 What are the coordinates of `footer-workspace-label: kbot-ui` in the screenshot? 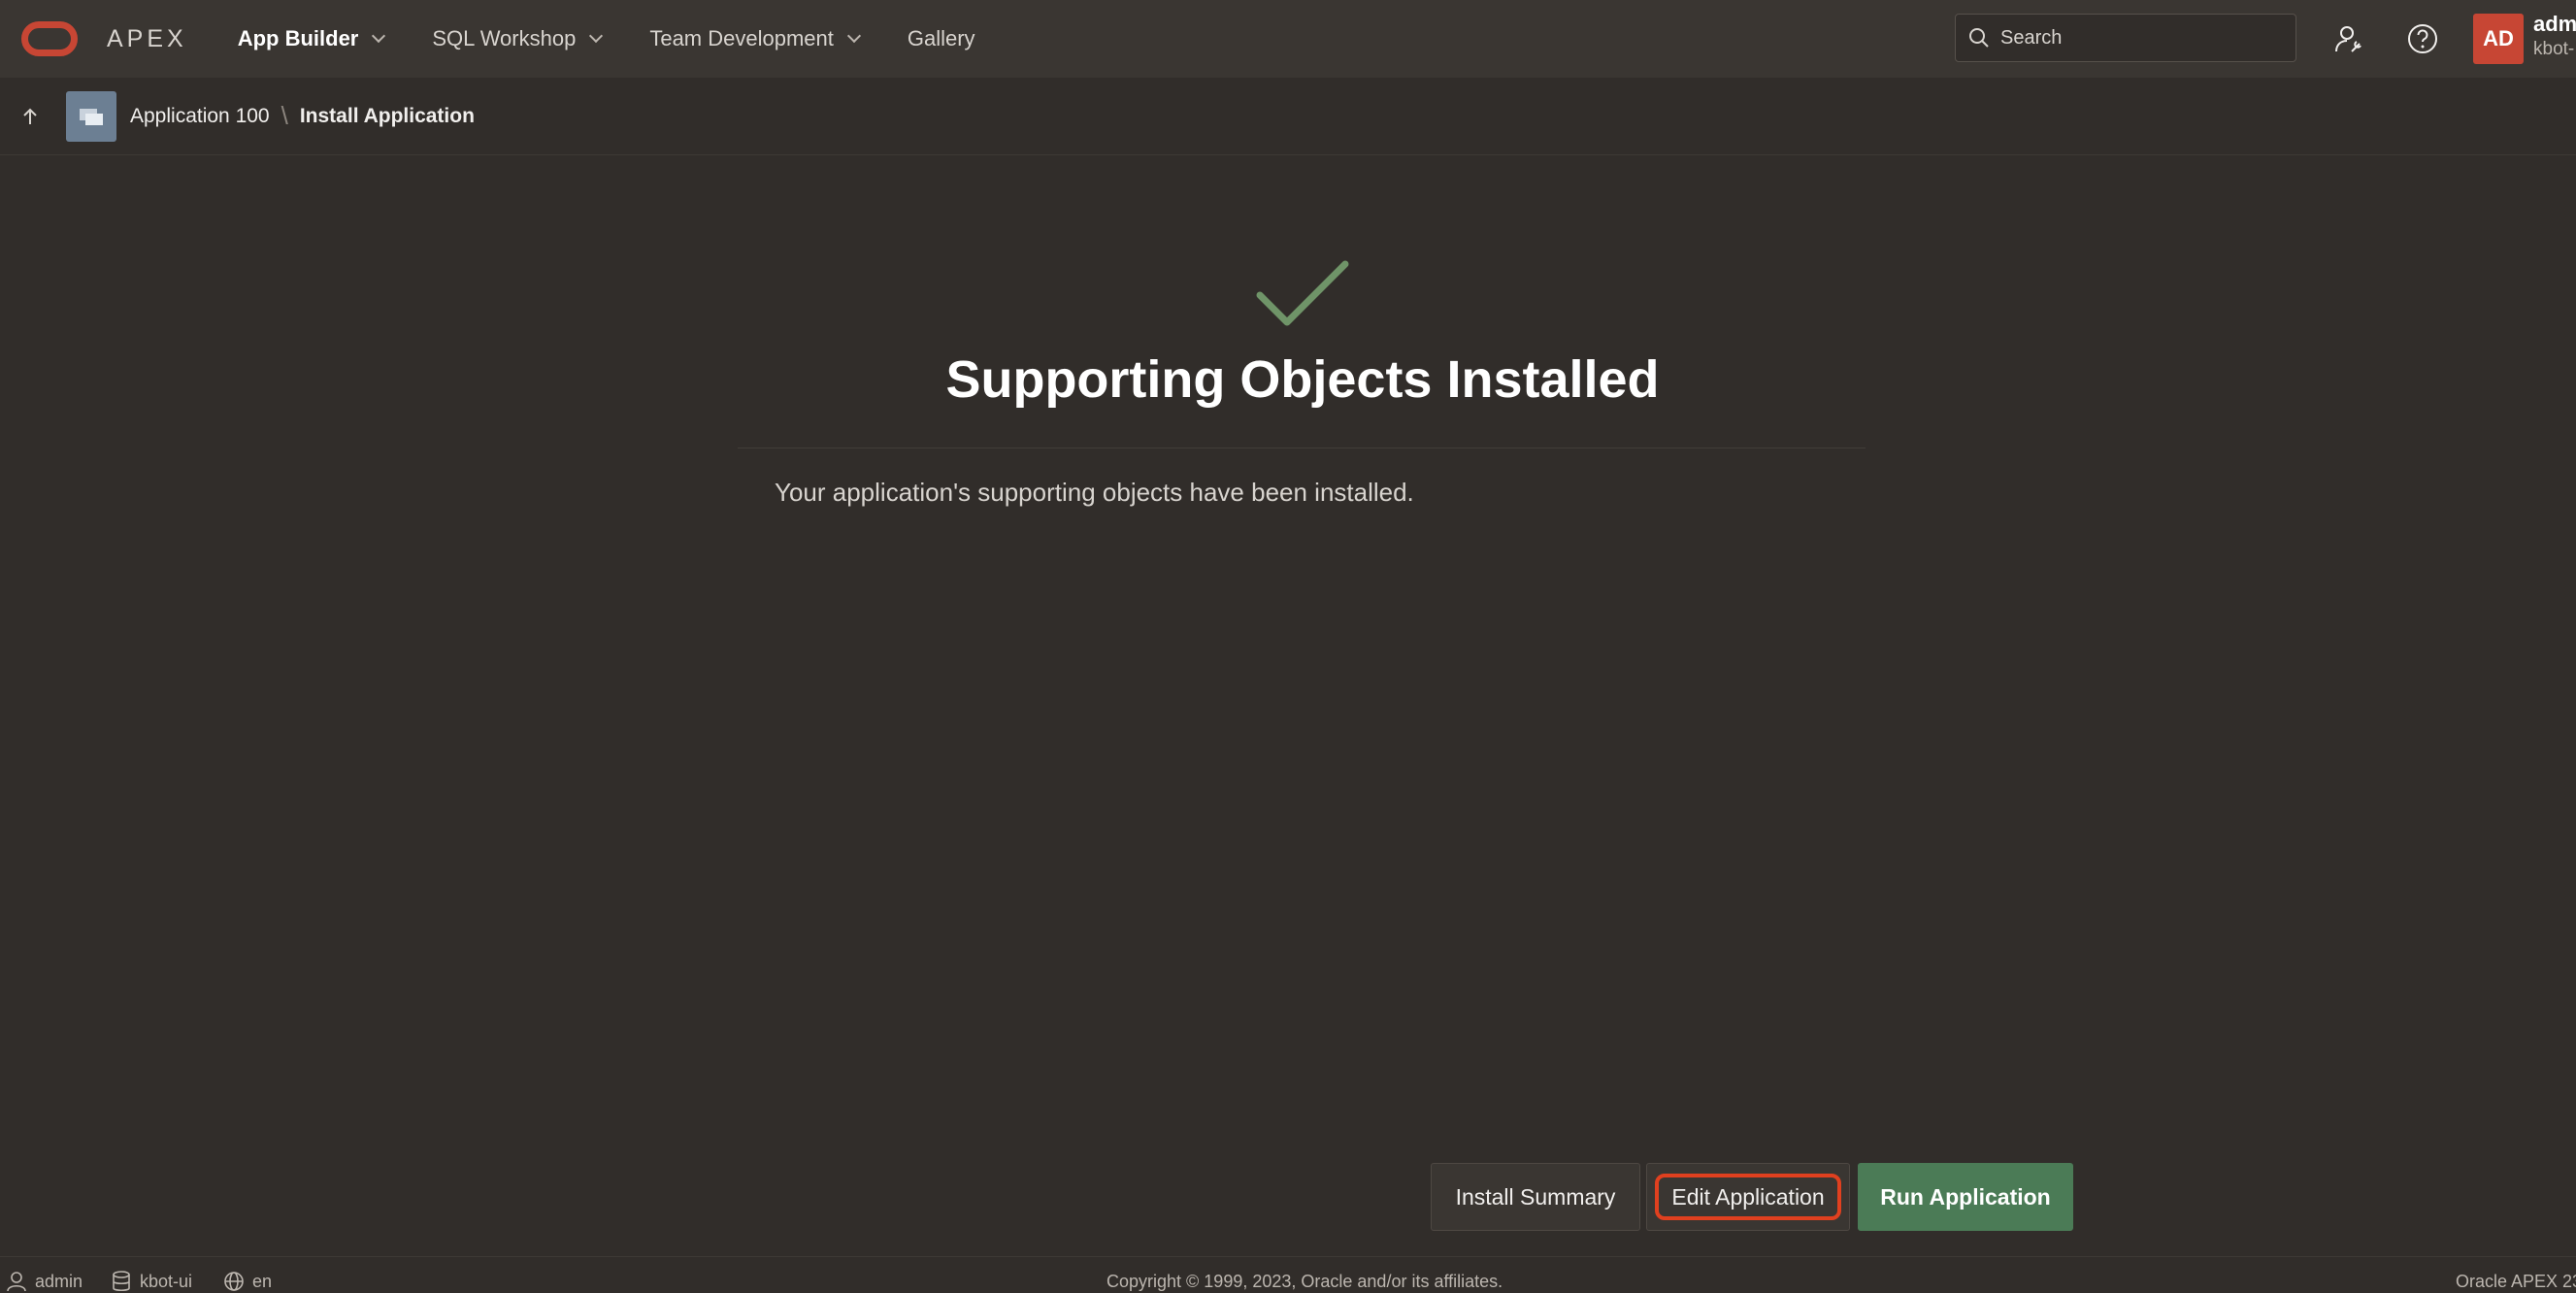 It's located at (166, 1281).